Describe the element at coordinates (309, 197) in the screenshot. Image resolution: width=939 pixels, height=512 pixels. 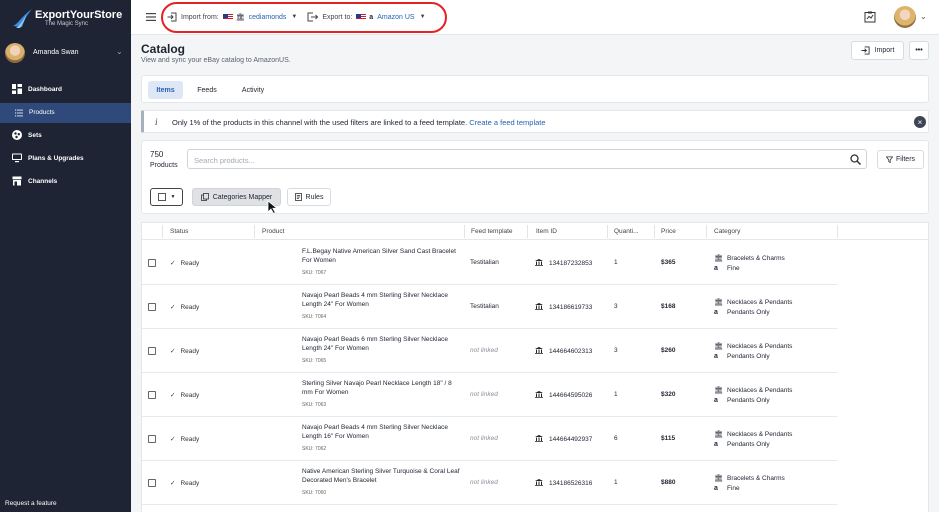
I see `rules-button: Rules` at that location.